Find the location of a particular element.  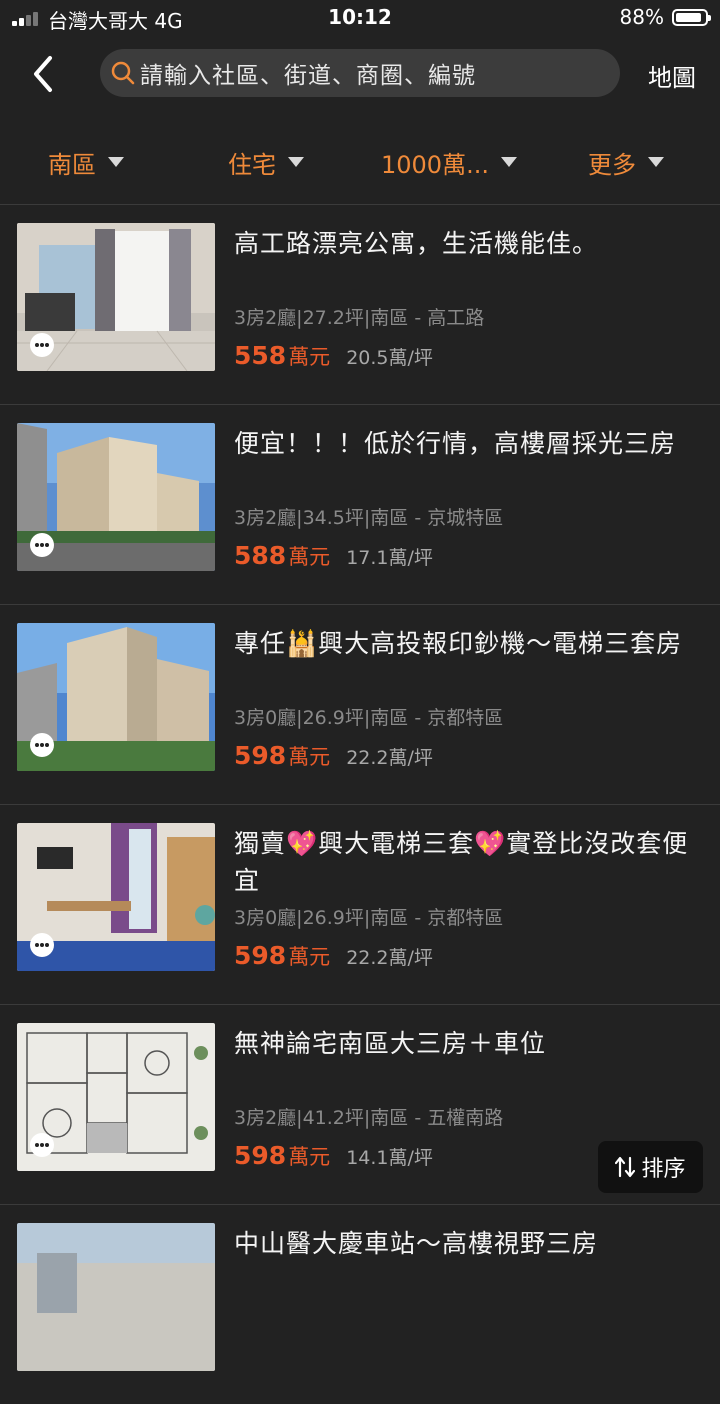

price-row: 598 萬元 14.1萬/坪 is located at coordinates (333, 1156).